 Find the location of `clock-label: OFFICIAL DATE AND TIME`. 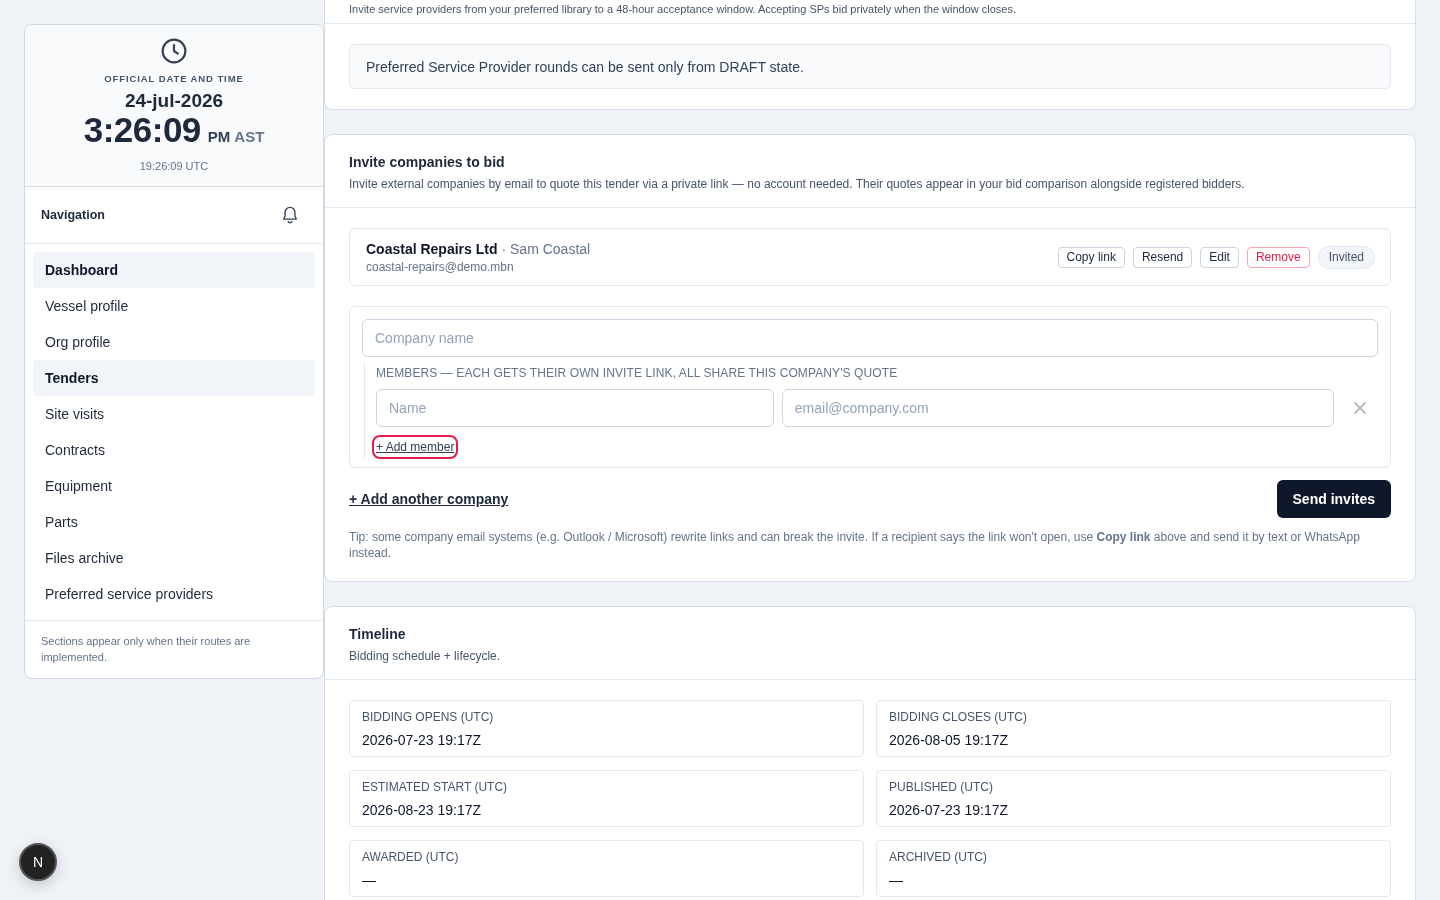

clock-label: OFFICIAL DATE AND TIME is located at coordinates (174, 79).